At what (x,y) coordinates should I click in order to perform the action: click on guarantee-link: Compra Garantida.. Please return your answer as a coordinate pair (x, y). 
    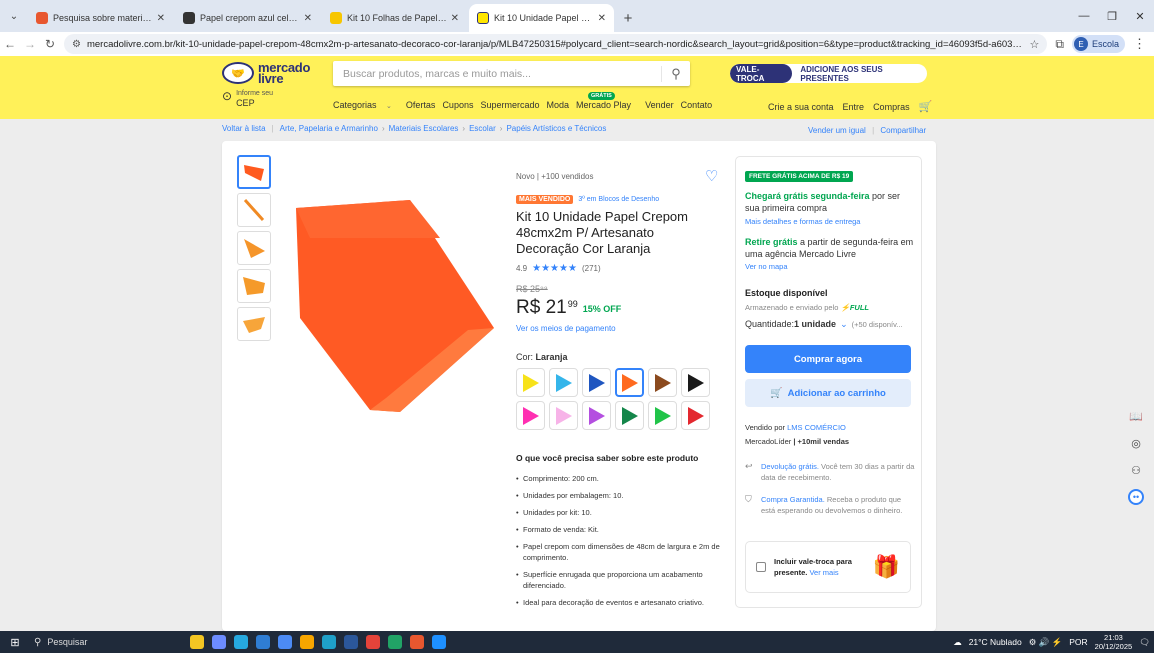
    Looking at the image, I should click on (793, 499).